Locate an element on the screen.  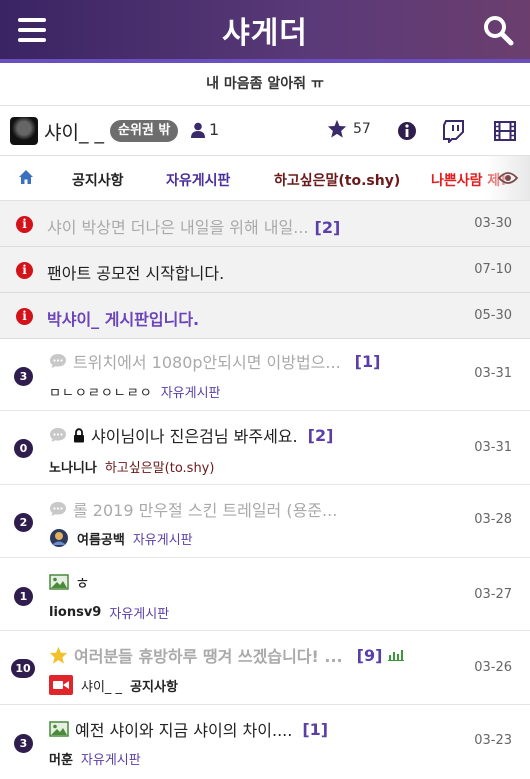
post-board: 하고싶은말(to.shy) is located at coordinates (160, 466).